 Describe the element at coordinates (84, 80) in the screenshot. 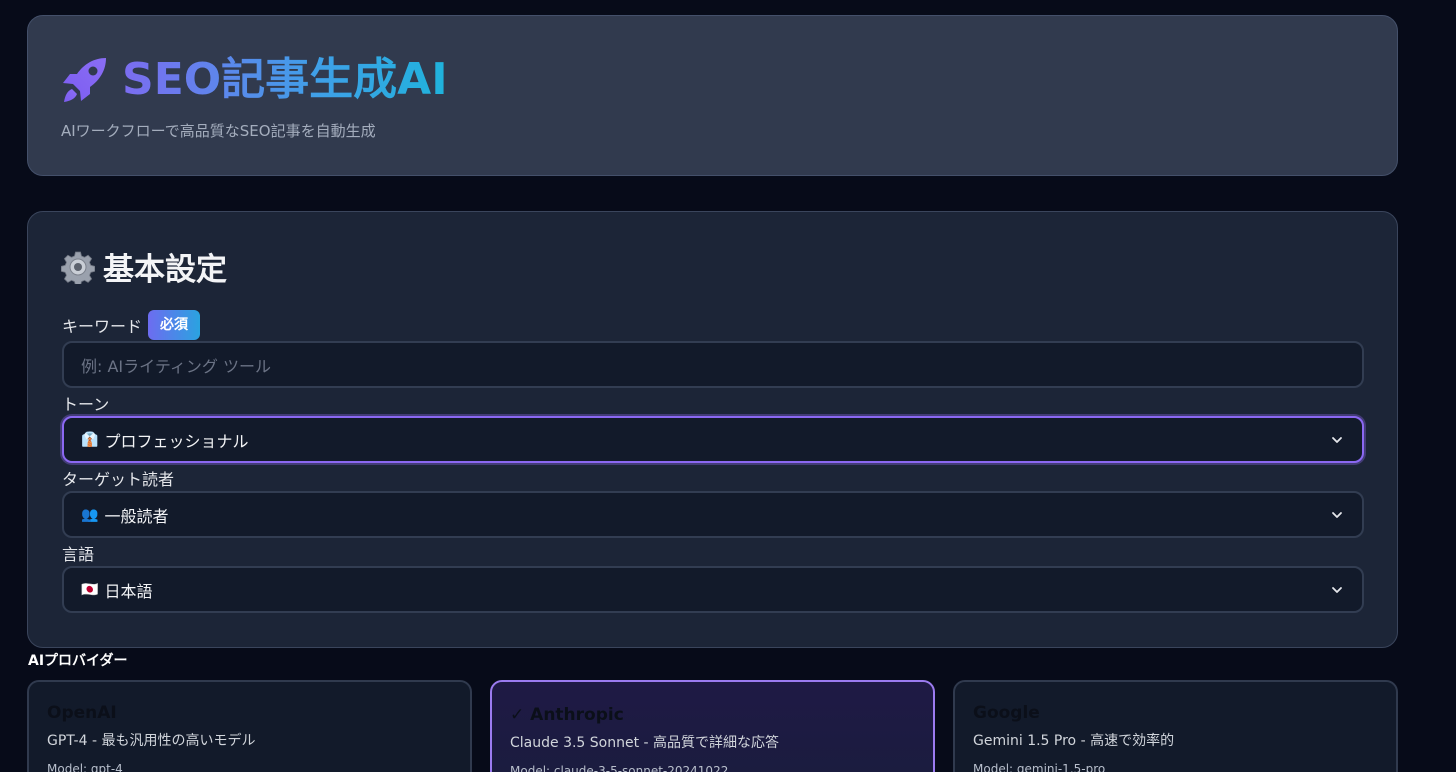

I see `rocket-icon` at that location.